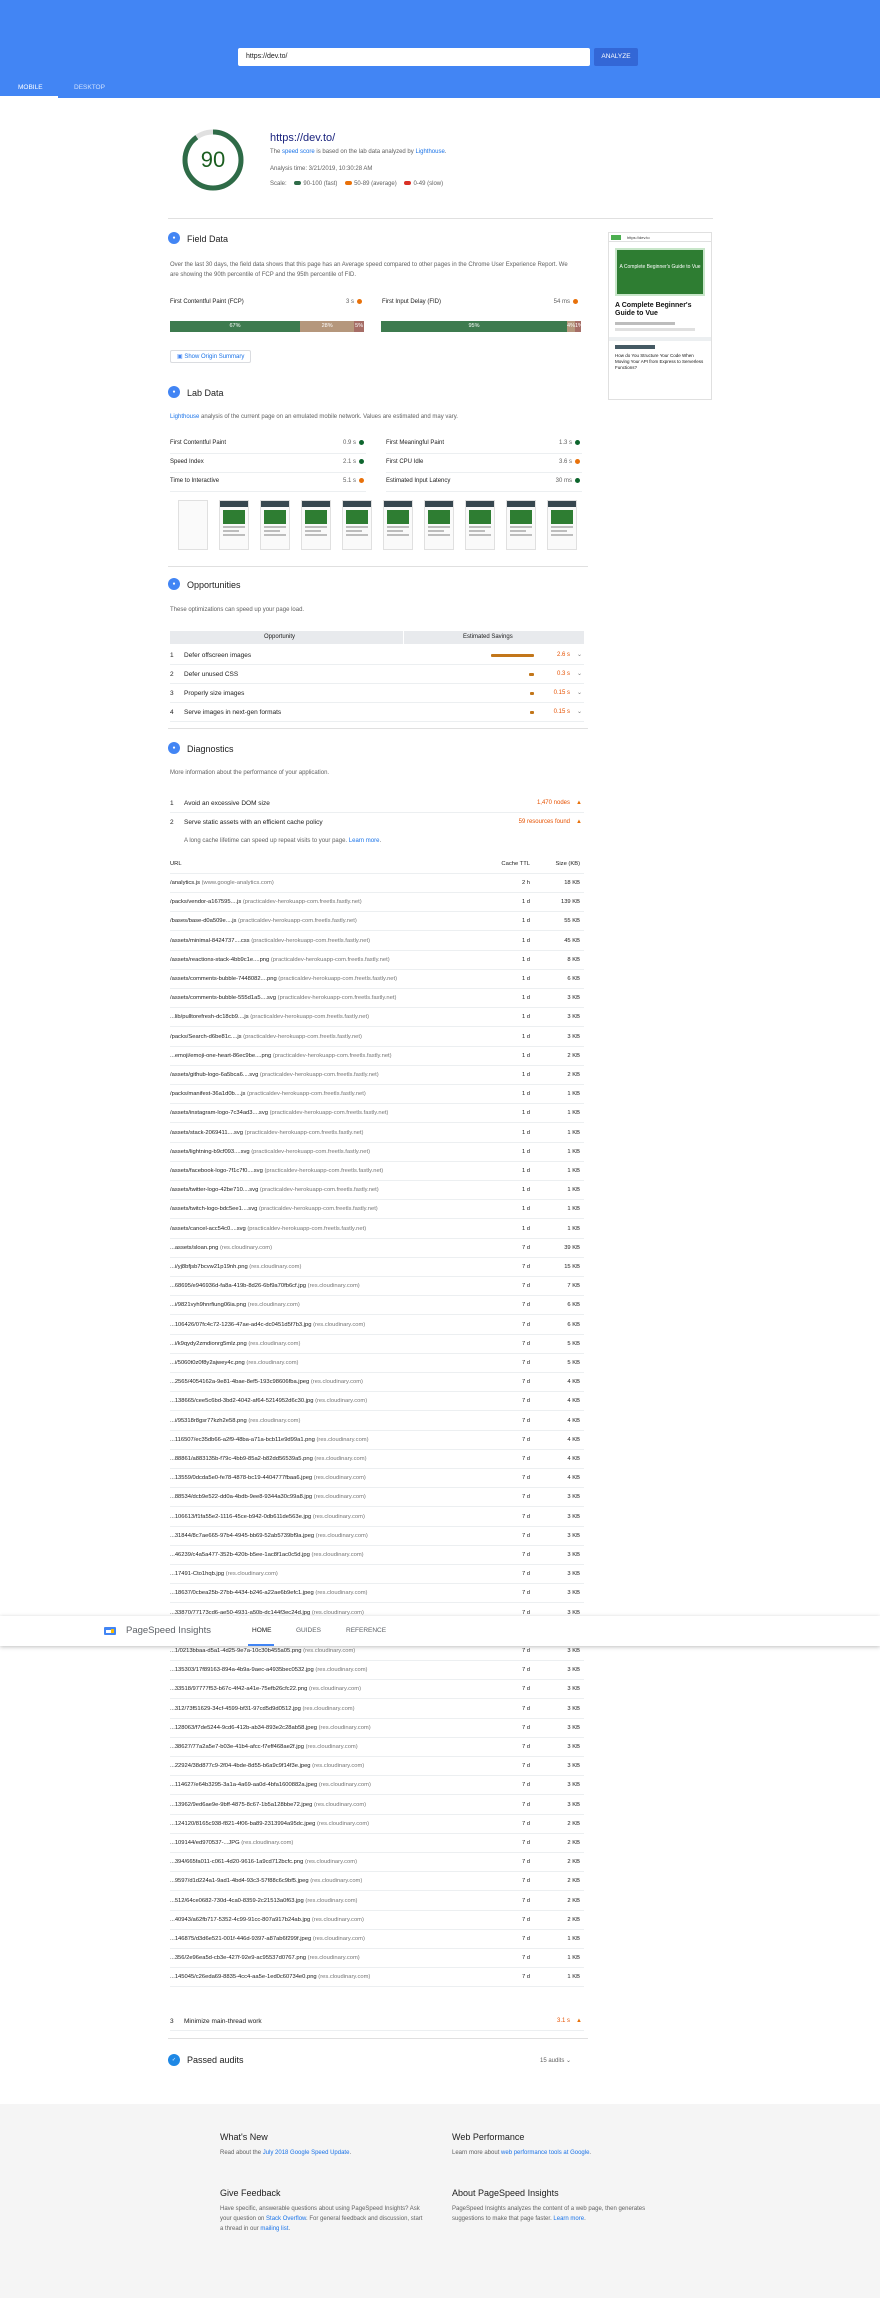 This screenshot has height=2298, width=880. I want to click on nav-home: HOME, so click(262, 1630).